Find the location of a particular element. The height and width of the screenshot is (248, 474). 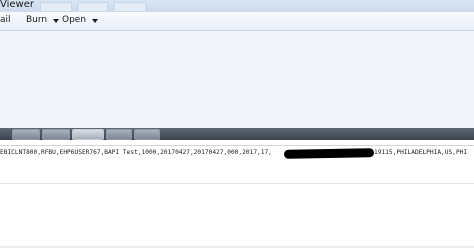

window-title: Viewer is located at coordinates (17, 5).